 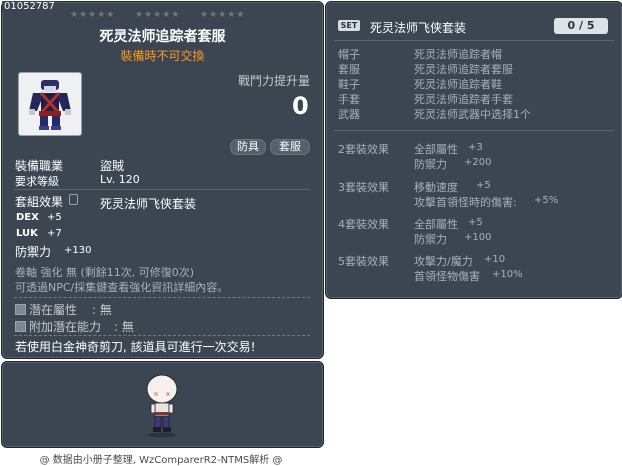 I want to click on bonus-potential-label: 附加潛在能力, so click(x=65, y=327).